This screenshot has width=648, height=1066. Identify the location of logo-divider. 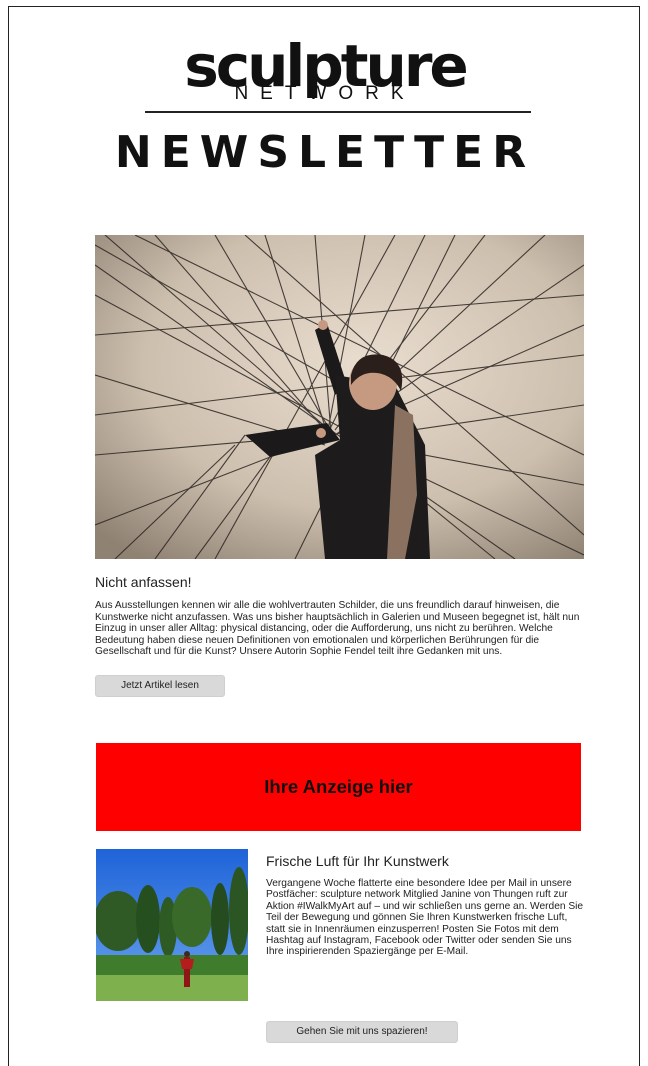
(338, 112).